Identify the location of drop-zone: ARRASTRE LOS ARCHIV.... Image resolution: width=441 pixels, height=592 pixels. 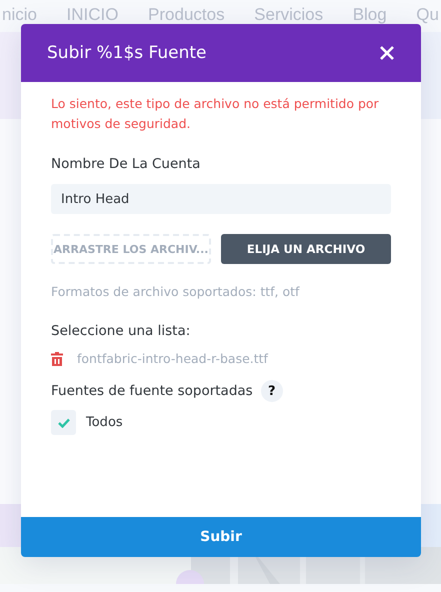
(131, 249).